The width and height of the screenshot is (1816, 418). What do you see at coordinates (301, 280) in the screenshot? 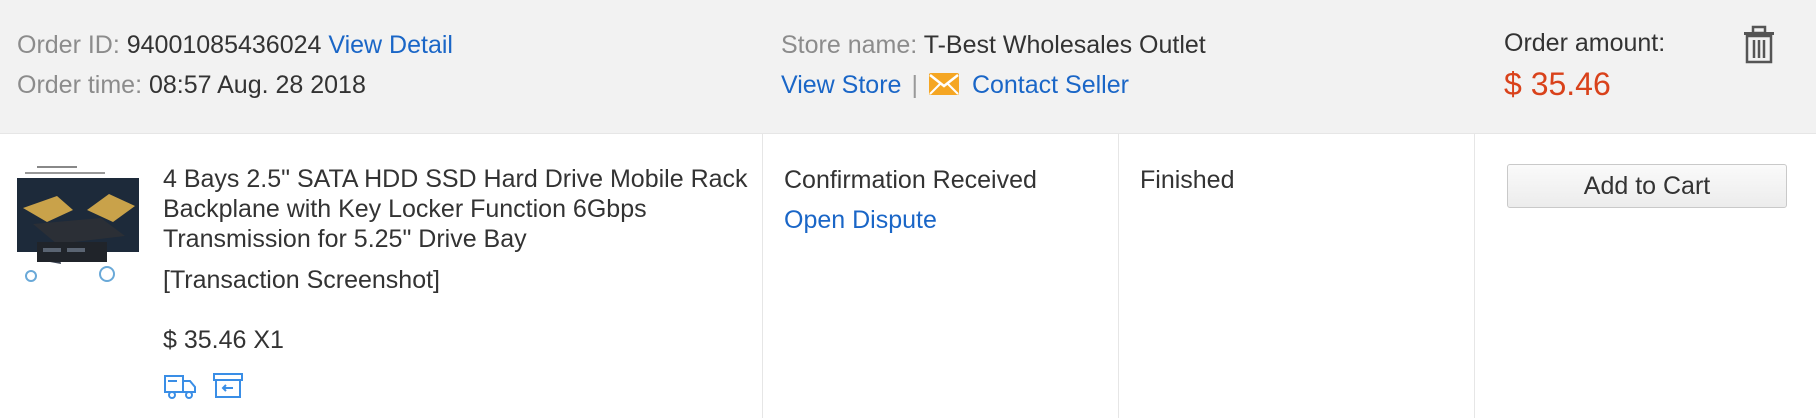
I see `transaction-screenshot-link: [Transaction Screenshot]` at bounding box center [301, 280].